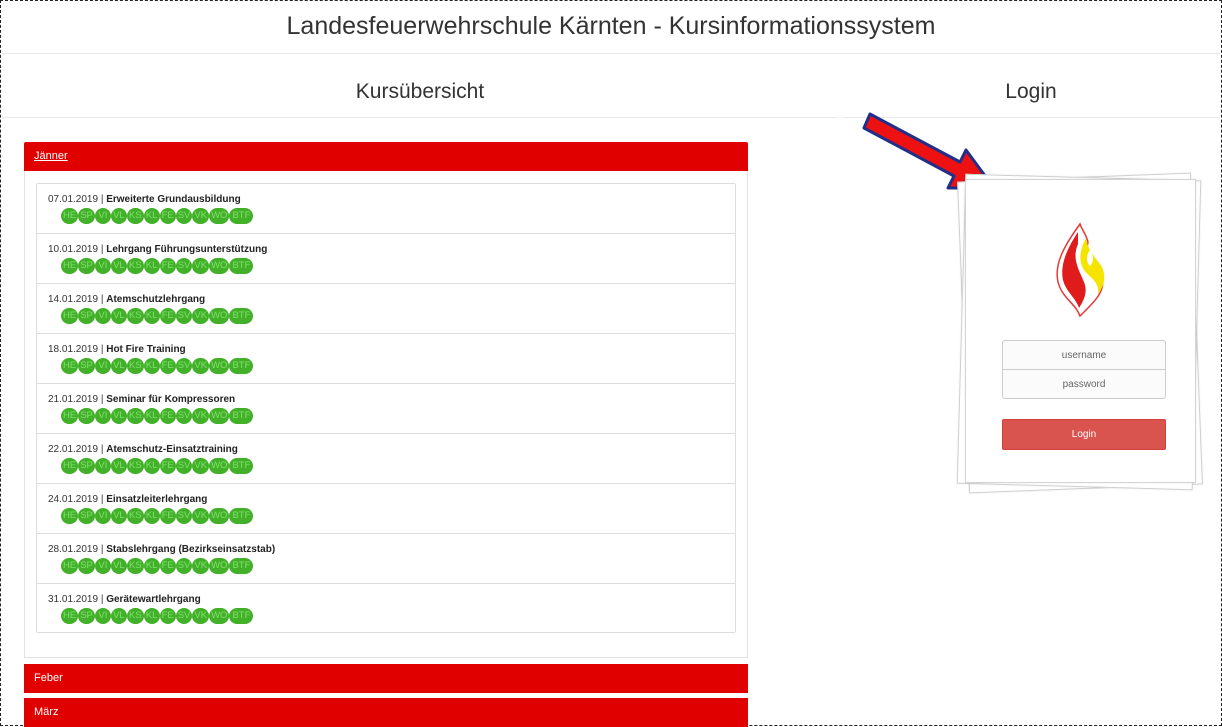 Image resolution: width=1222 pixels, height=727 pixels. I want to click on fire-brigade-logo-icon, so click(1080, 270).